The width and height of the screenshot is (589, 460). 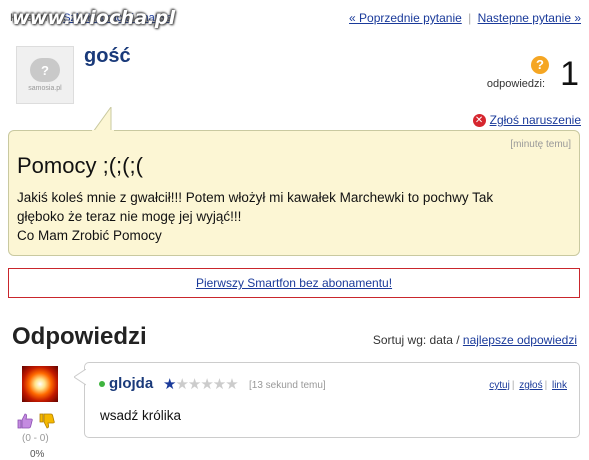 What do you see at coordinates (535, 120) in the screenshot?
I see `report-abuse-link: Zgłoś naruszenie` at bounding box center [535, 120].